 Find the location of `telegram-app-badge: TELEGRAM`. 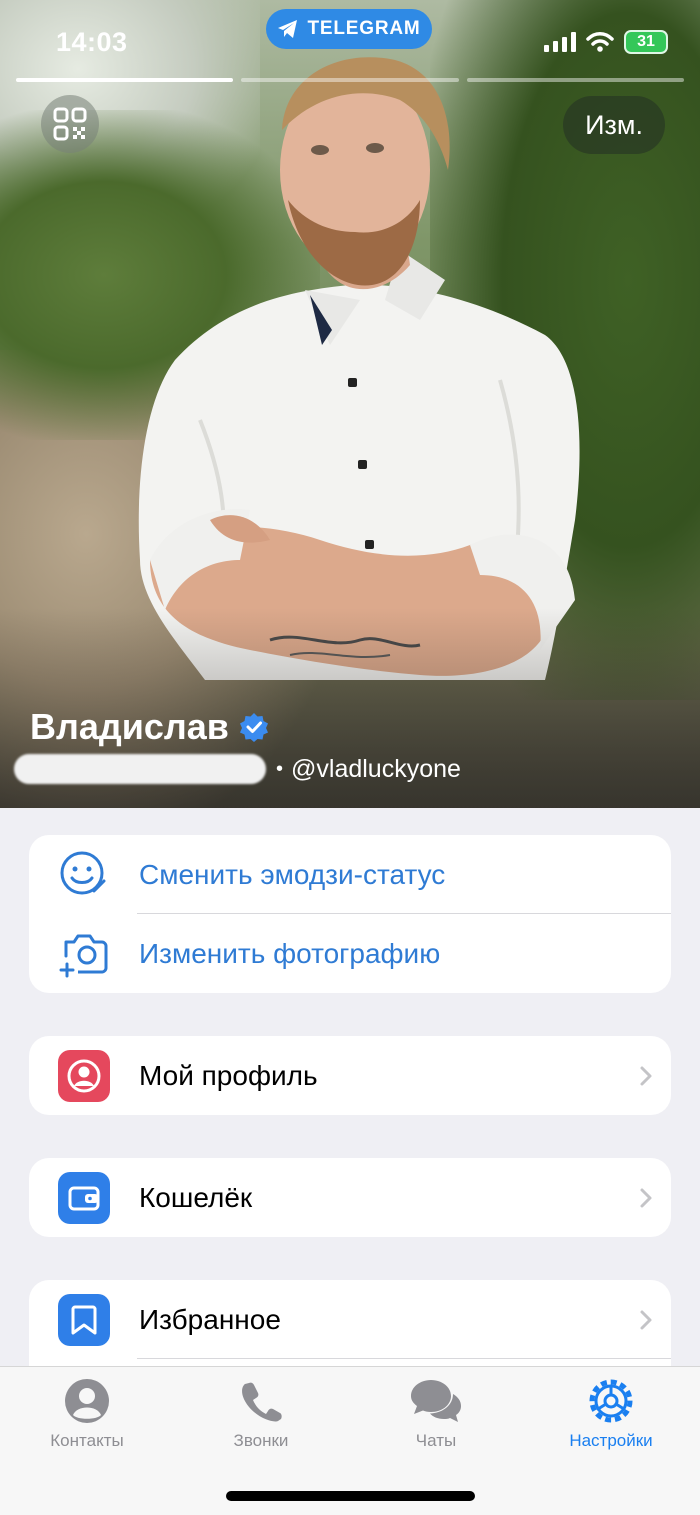

telegram-app-badge: TELEGRAM is located at coordinates (349, 29).